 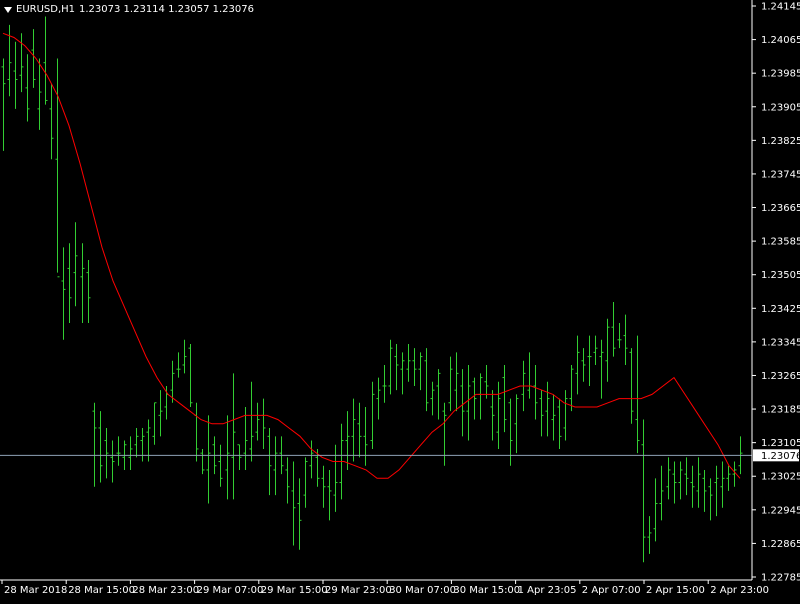 I want to click on y-tick-label: 1.22865, so click(x=780, y=544).